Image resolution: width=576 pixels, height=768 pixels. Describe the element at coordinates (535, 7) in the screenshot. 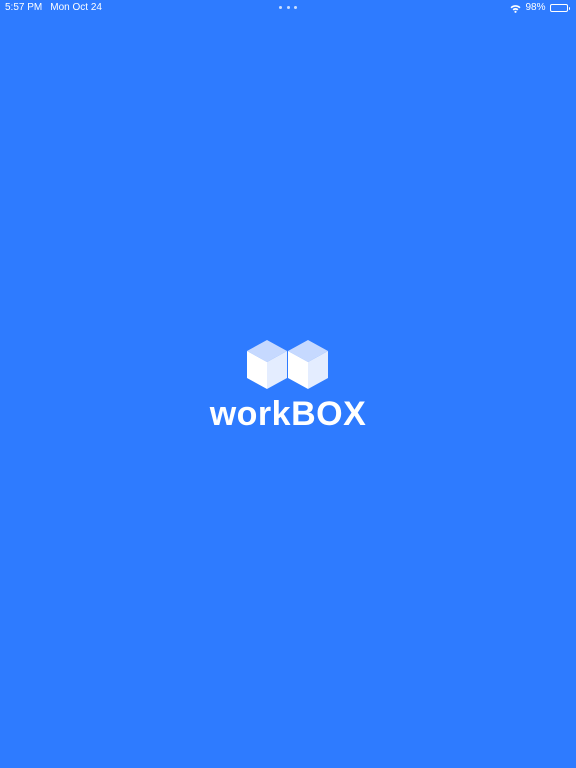

I see `battery-percent: 98%` at that location.